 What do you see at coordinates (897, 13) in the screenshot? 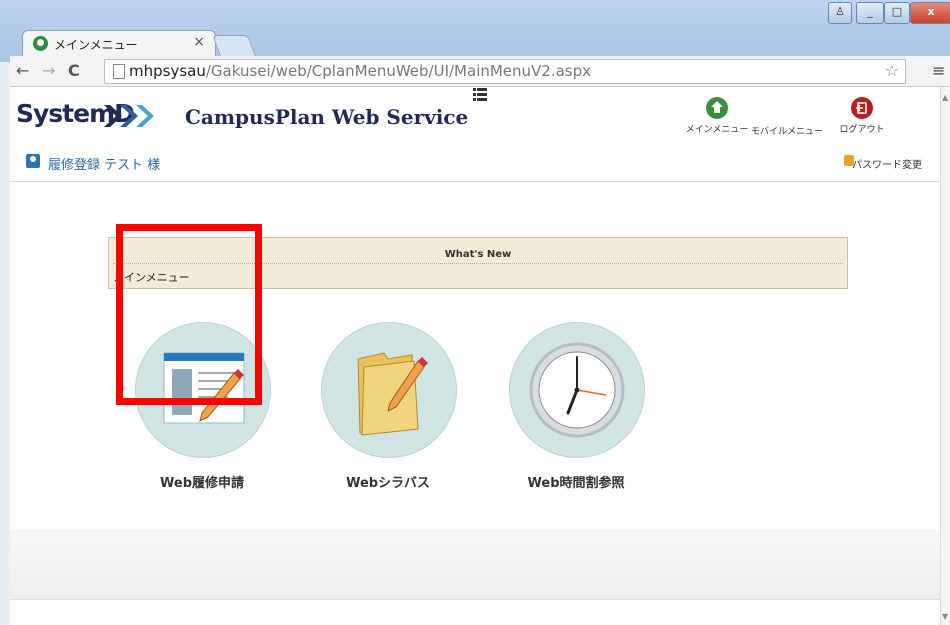
I see `maximize-button: □` at bounding box center [897, 13].